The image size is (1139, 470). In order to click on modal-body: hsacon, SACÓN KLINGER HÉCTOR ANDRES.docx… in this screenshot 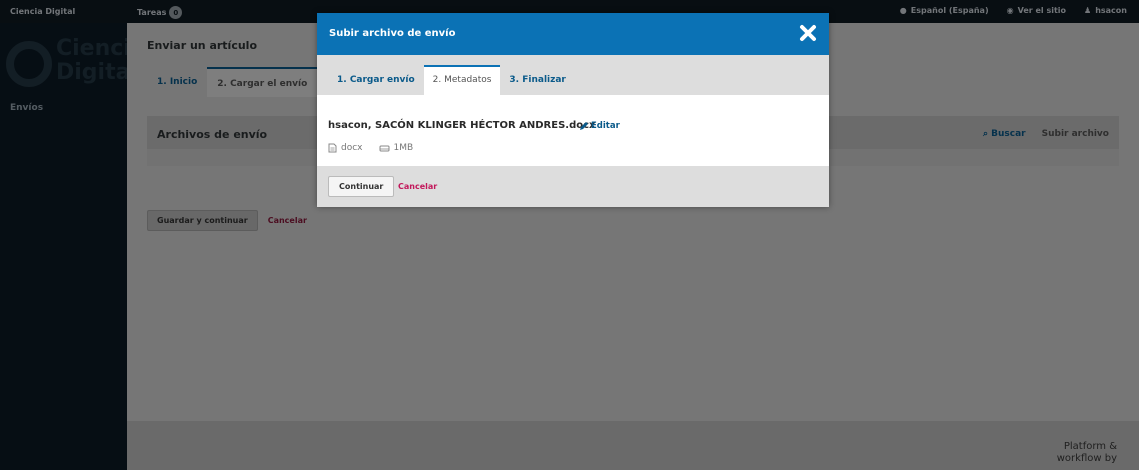, I will do `click(573, 130)`.